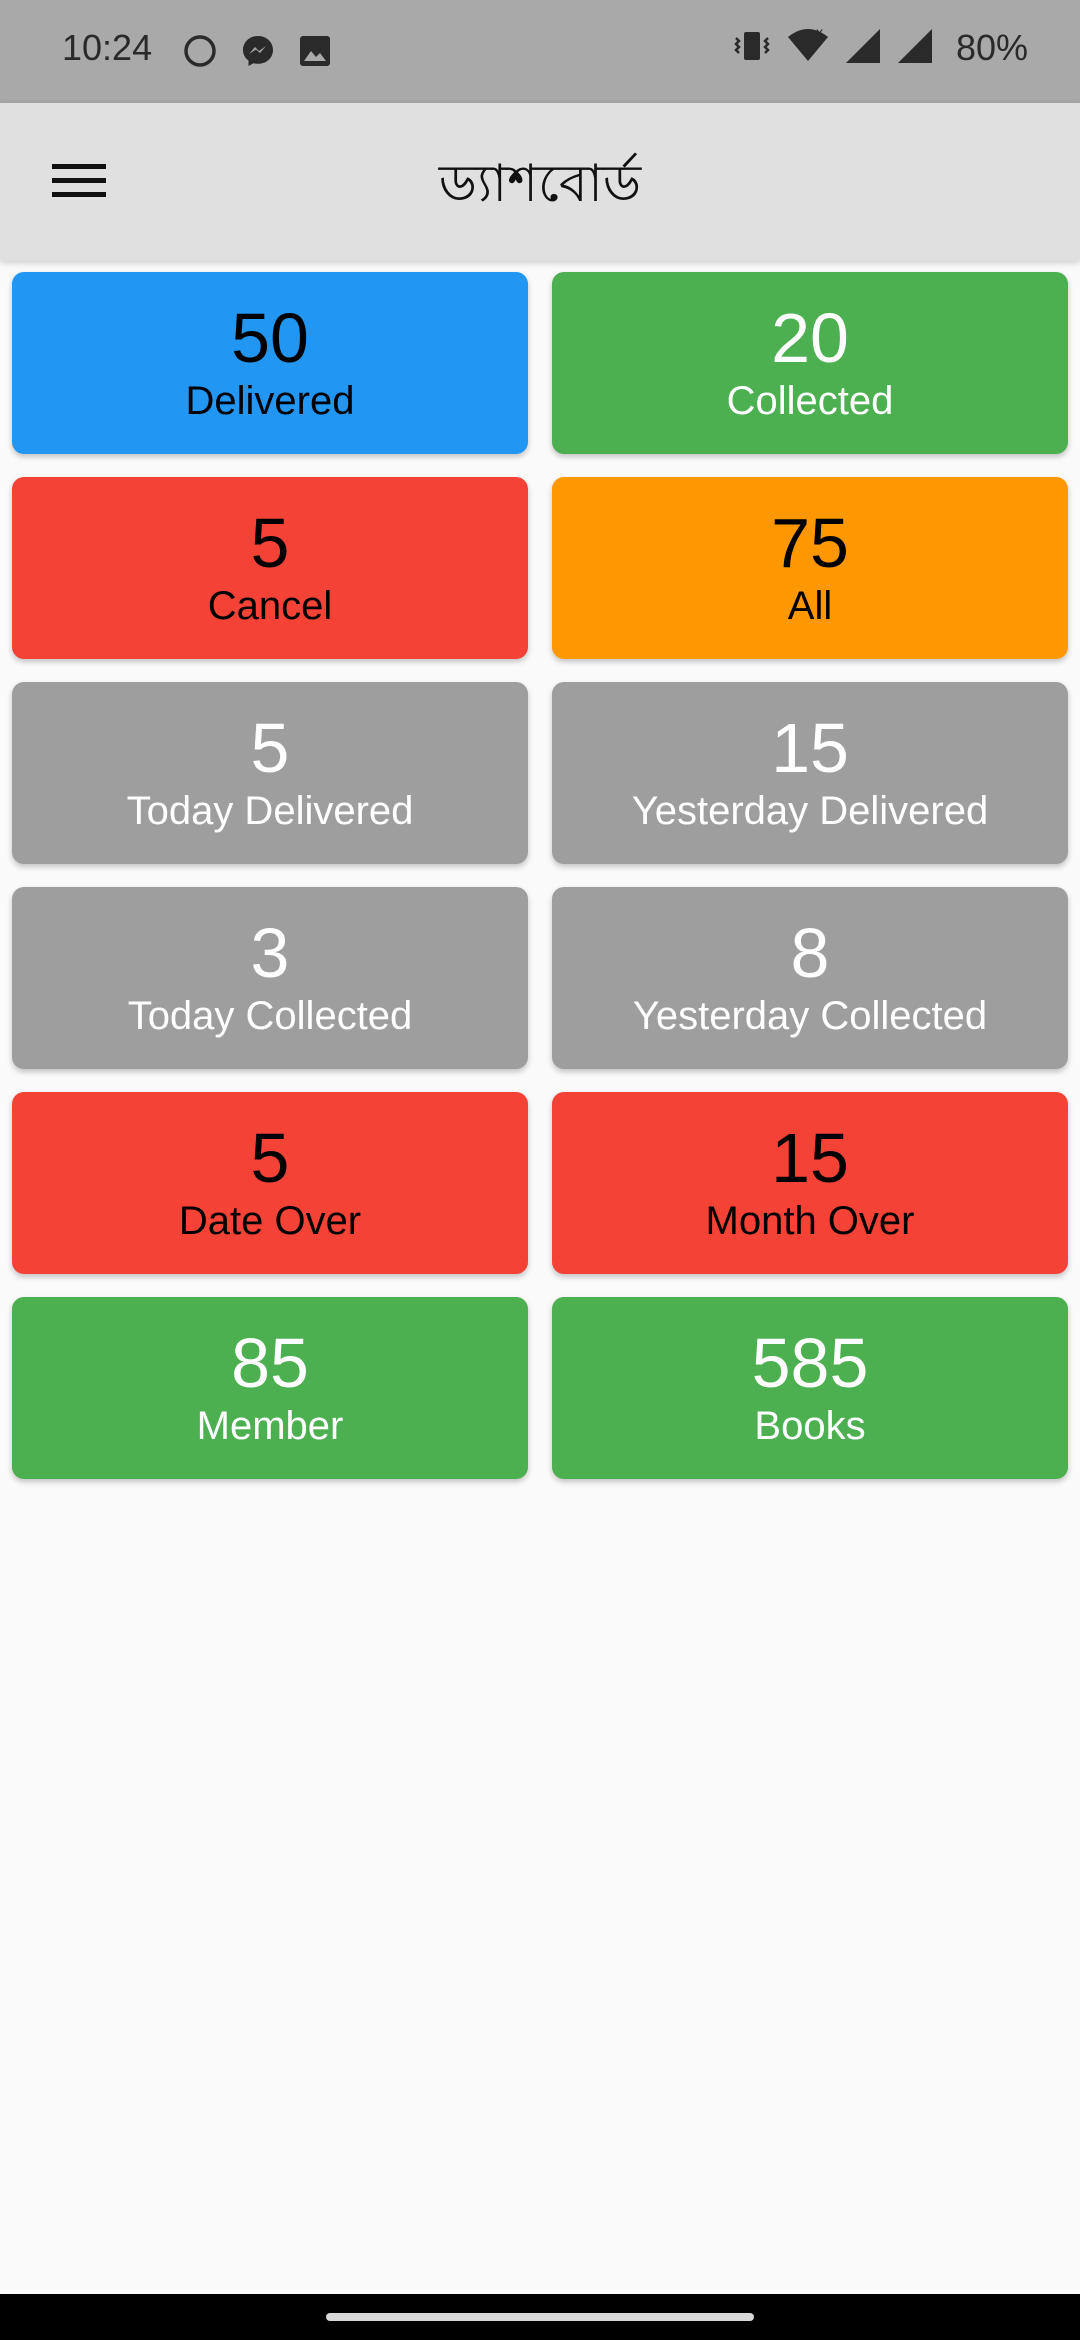  What do you see at coordinates (270, 1363) in the screenshot?
I see `card-value: 85` at bounding box center [270, 1363].